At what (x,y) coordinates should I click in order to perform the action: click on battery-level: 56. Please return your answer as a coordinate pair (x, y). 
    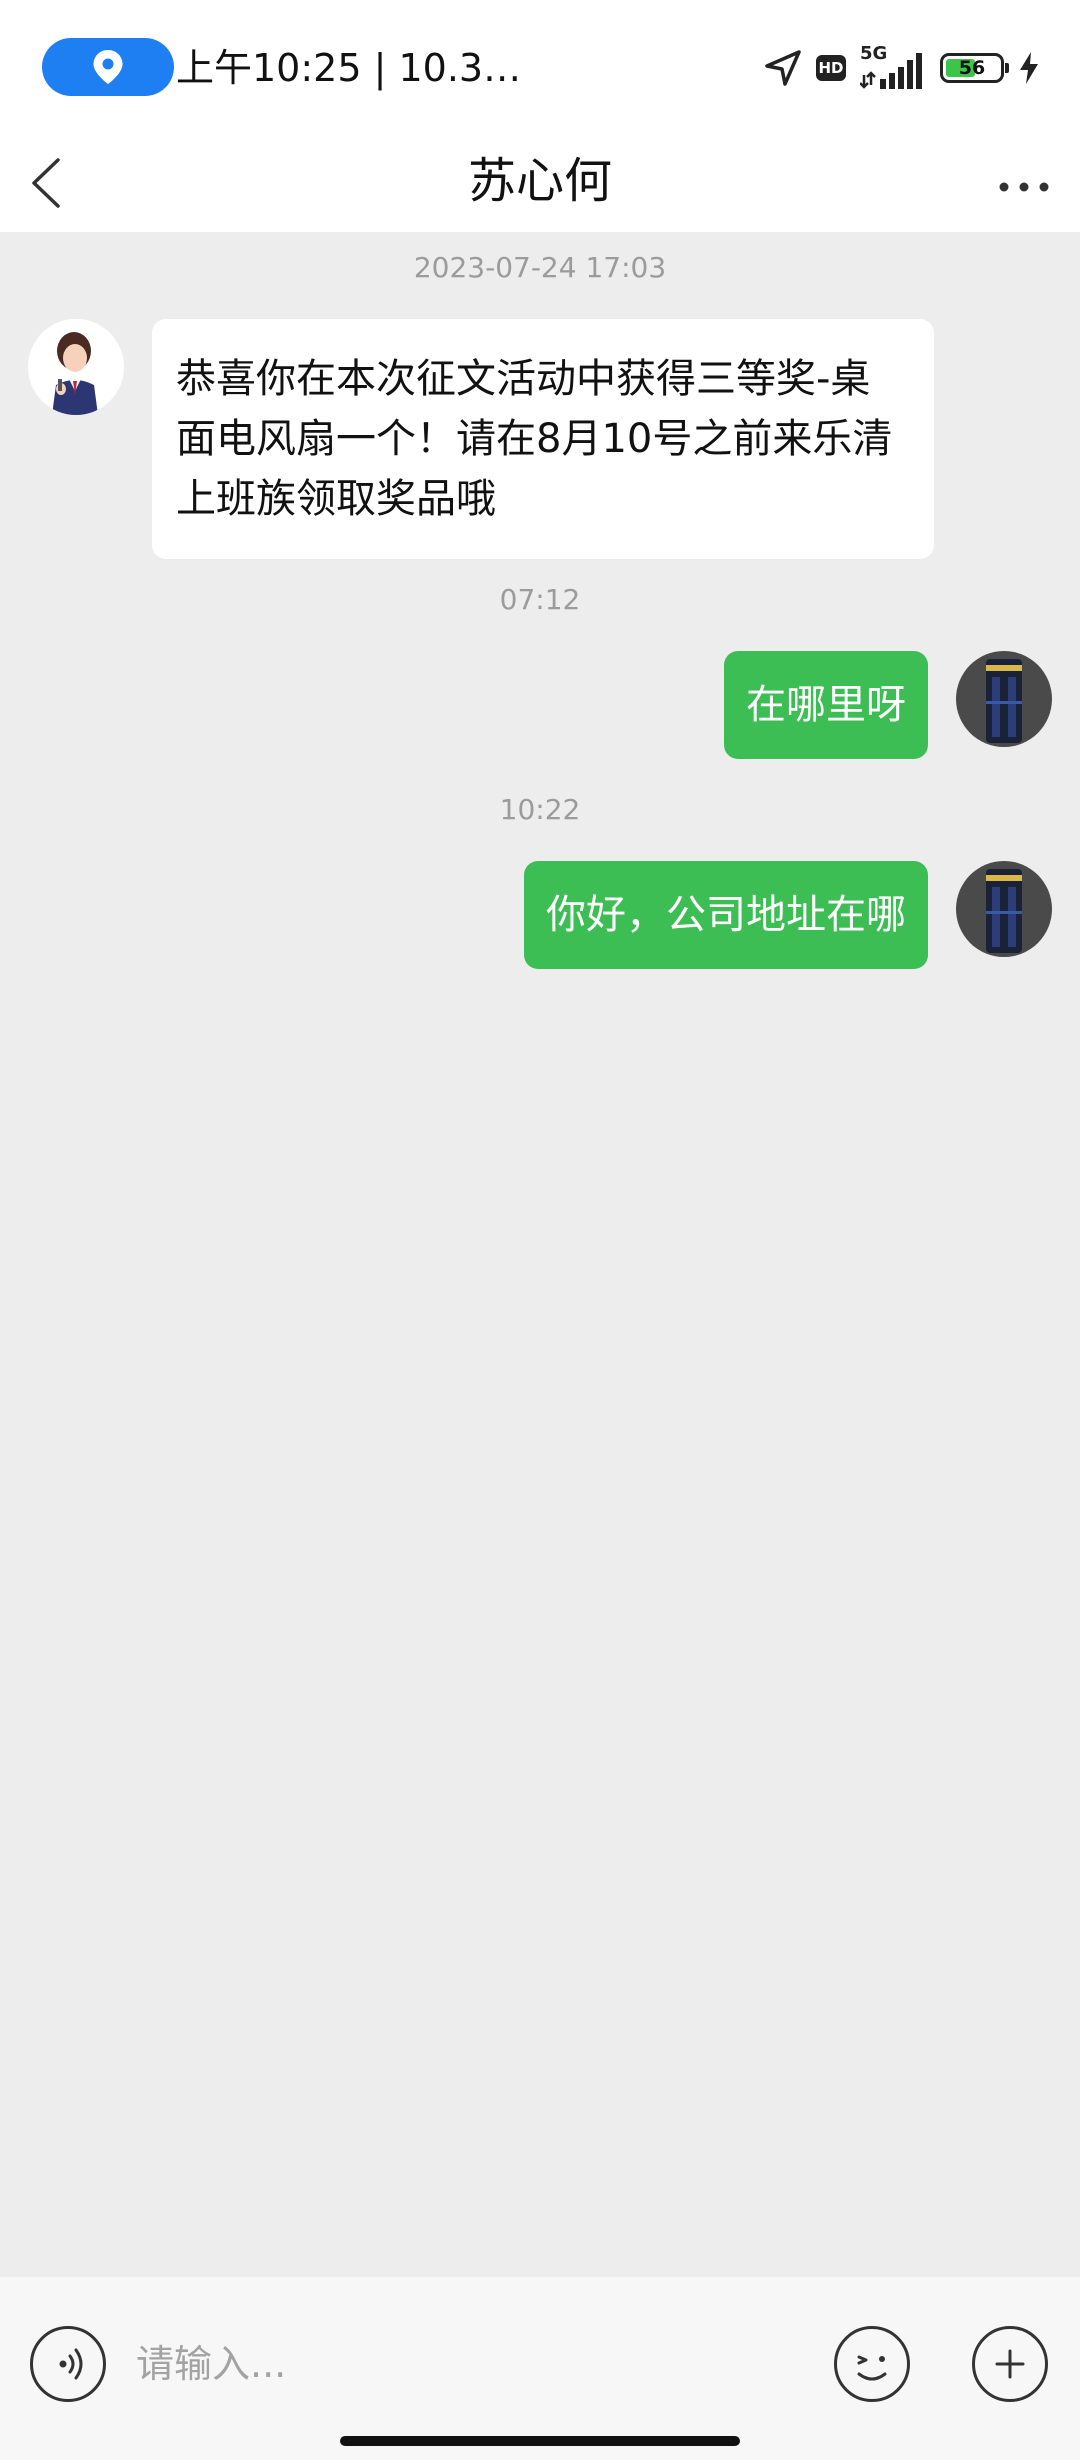
    Looking at the image, I should click on (972, 68).